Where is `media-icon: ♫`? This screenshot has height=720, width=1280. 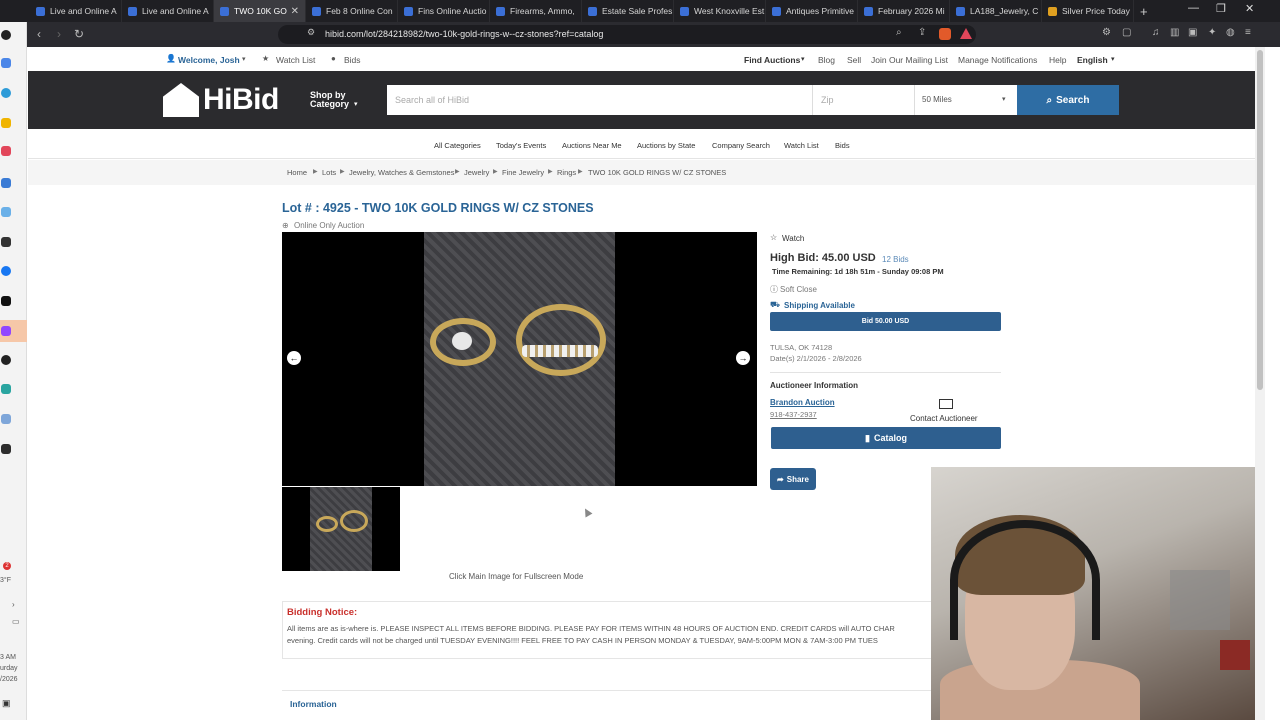
media-icon: ♫ is located at coordinates (1156, 32).